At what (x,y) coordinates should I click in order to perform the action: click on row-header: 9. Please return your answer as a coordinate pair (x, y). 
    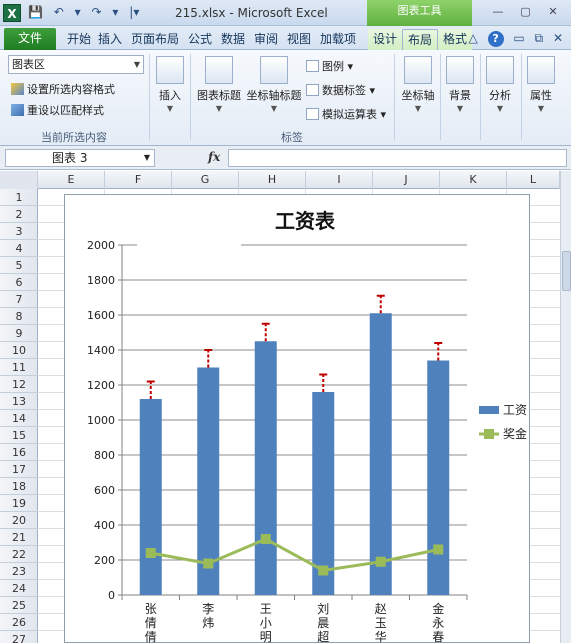
    Looking at the image, I should click on (19, 333).